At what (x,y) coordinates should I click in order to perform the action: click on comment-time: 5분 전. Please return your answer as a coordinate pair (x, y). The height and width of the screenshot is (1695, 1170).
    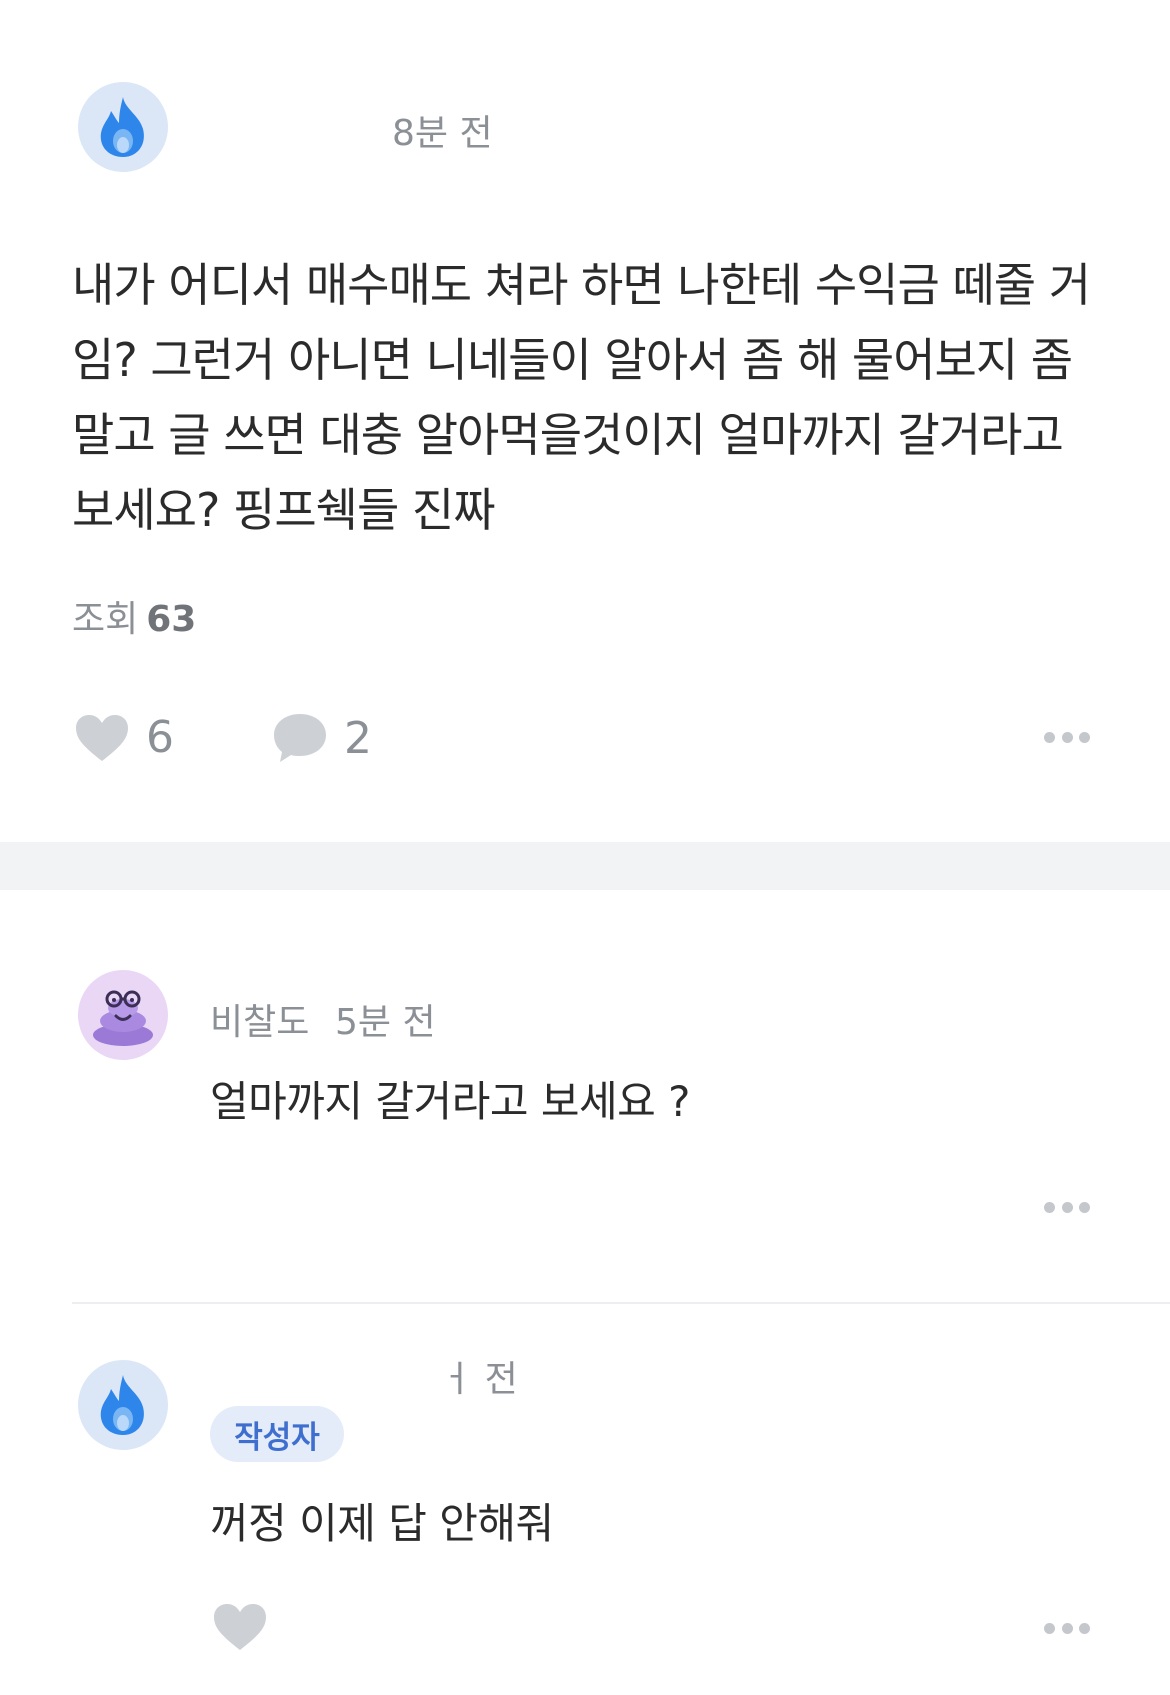
    Looking at the image, I should click on (385, 1022).